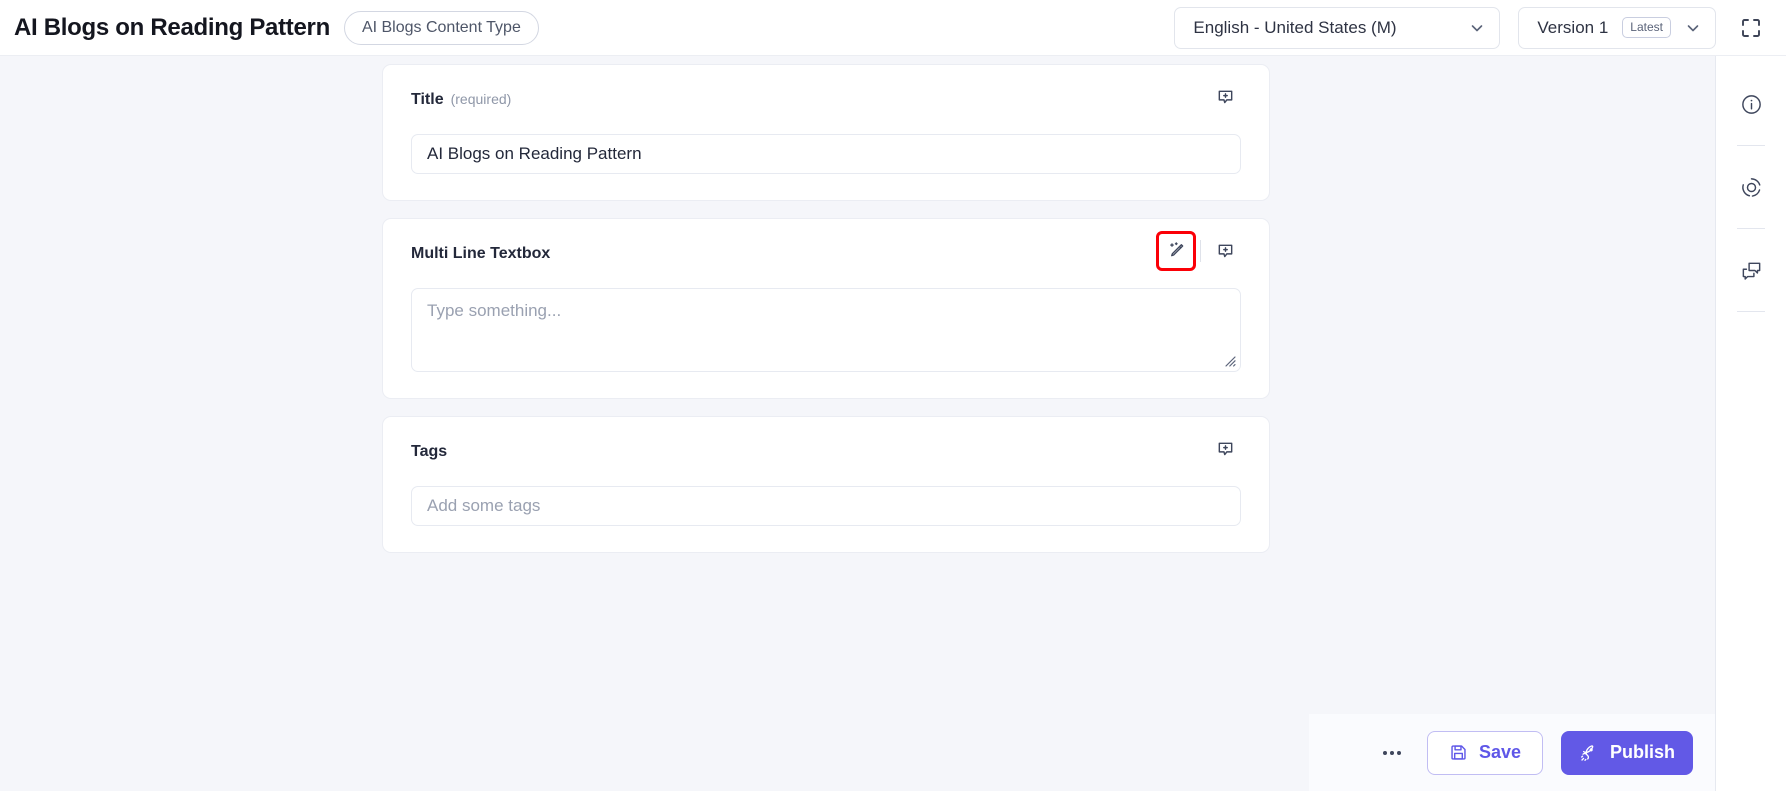  What do you see at coordinates (1751, 104) in the screenshot?
I see `rail-item-info` at bounding box center [1751, 104].